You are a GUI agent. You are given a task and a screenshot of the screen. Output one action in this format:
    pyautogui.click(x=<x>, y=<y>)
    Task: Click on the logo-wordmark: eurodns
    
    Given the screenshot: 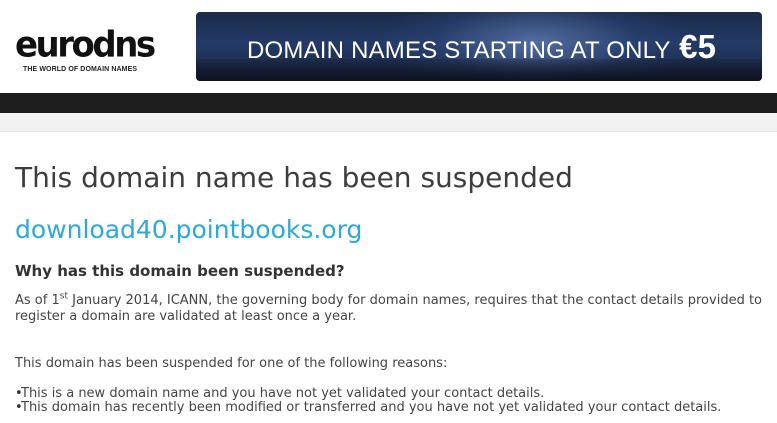 What is the action you would take?
    pyautogui.click(x=85, y=45)
    